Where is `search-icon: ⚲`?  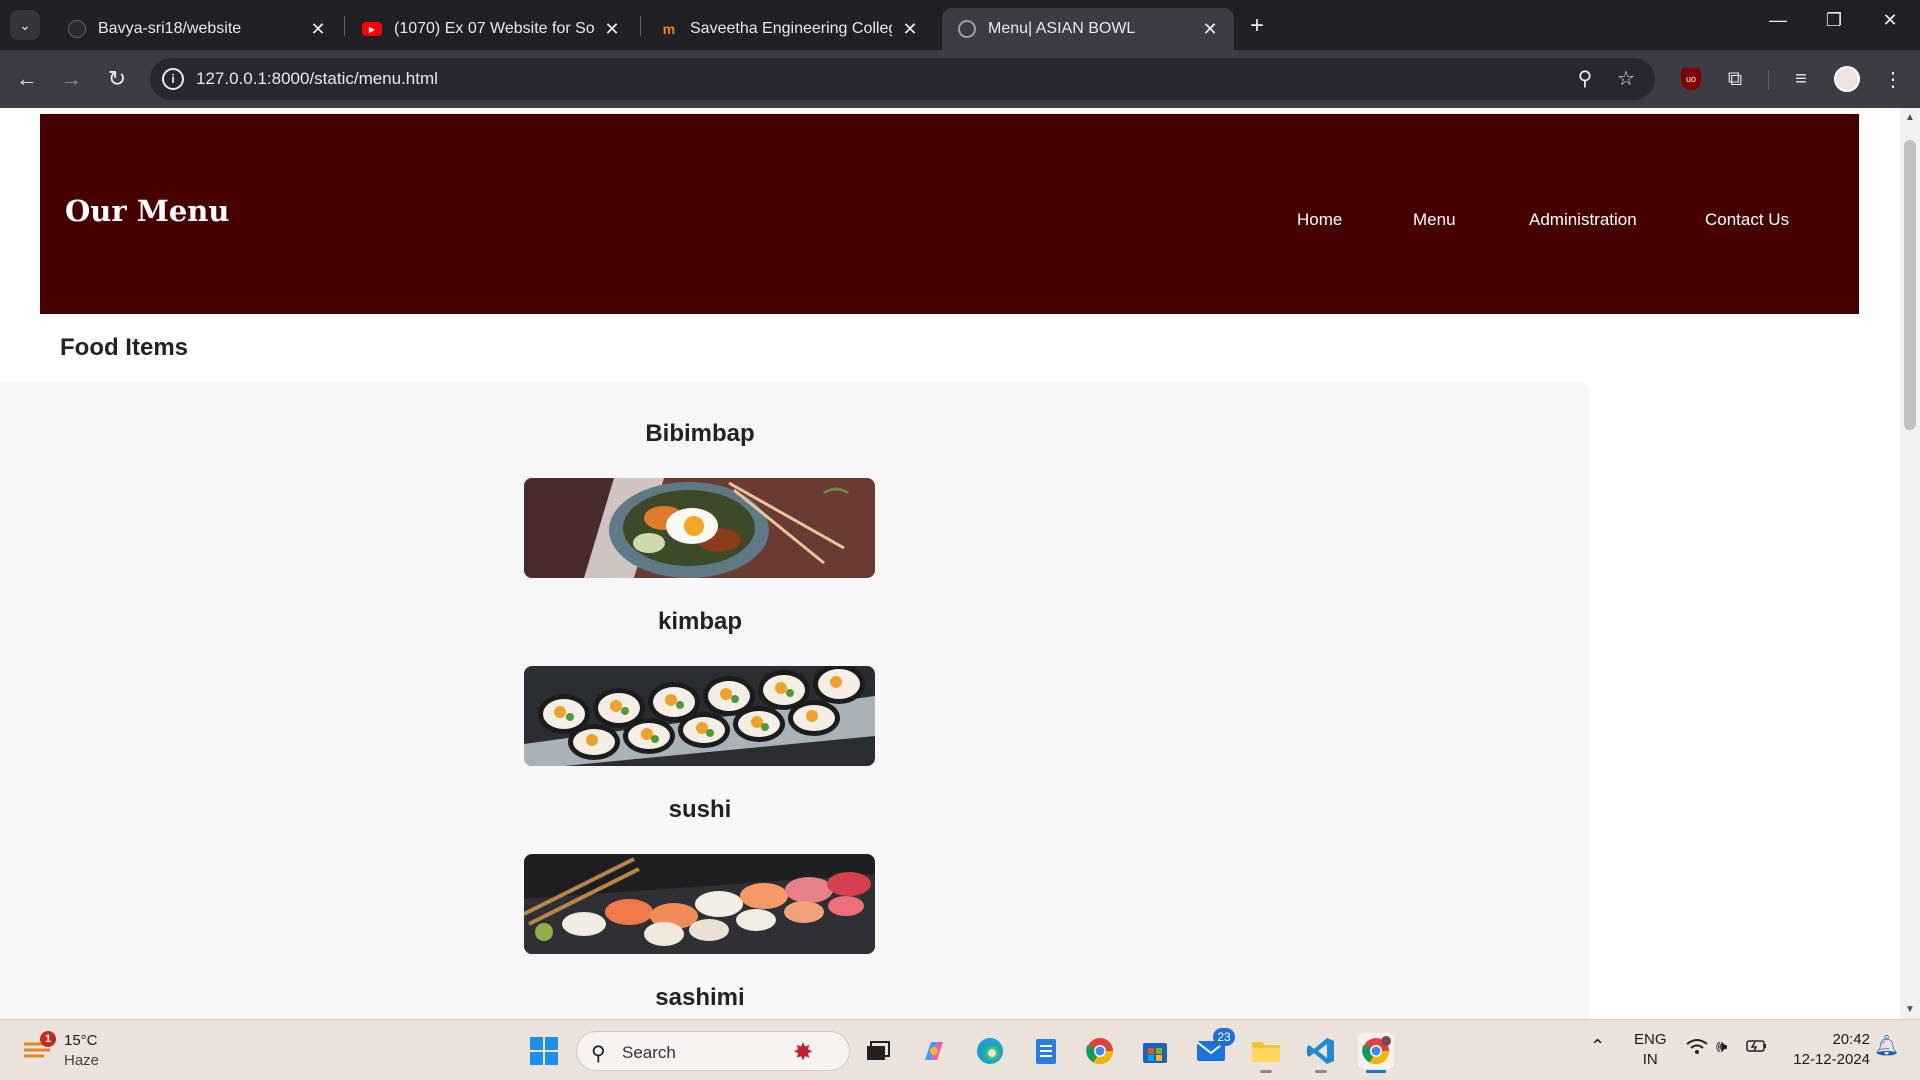
search-icon: ⚲ is located at coordinates (598, 1054).